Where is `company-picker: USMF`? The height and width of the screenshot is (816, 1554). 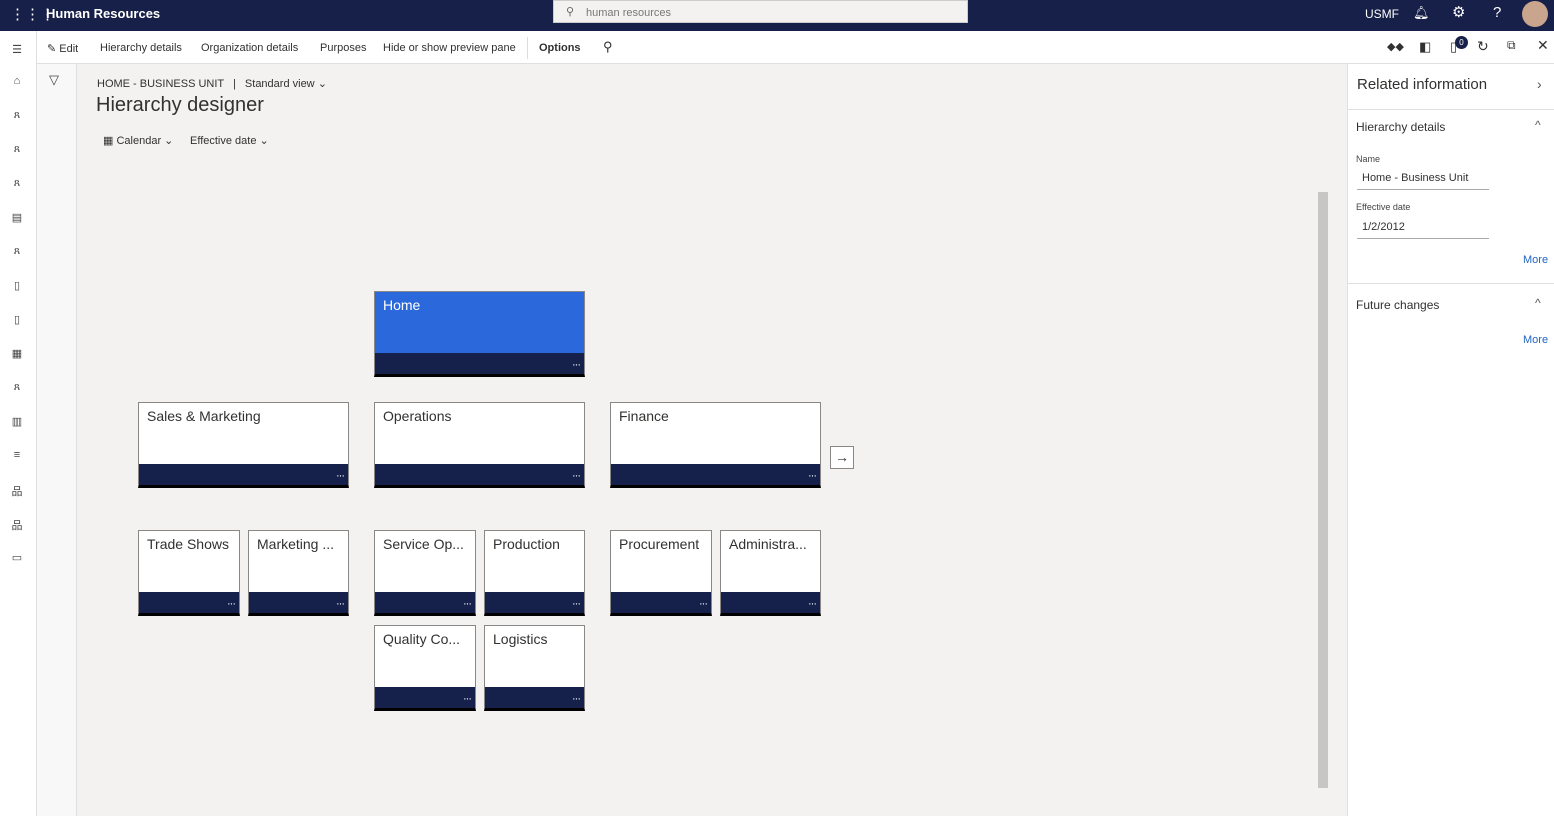
company-picker: USMF is located at coordinates (1382, 14).